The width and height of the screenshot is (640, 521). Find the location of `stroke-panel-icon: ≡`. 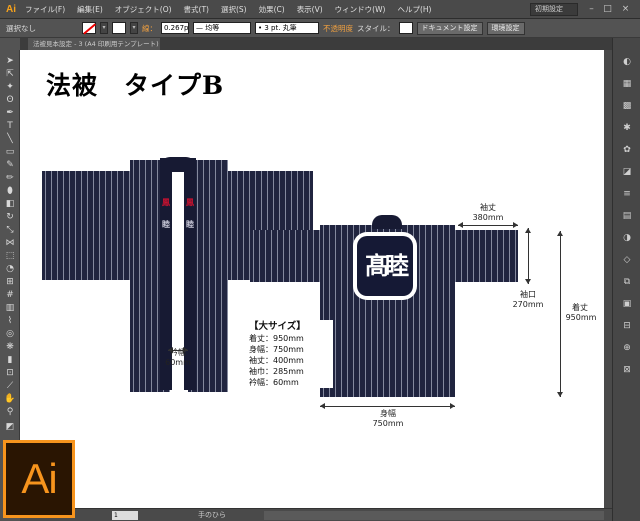

stroke-panel-icon: ≡ is located at coordinates (627, 194).